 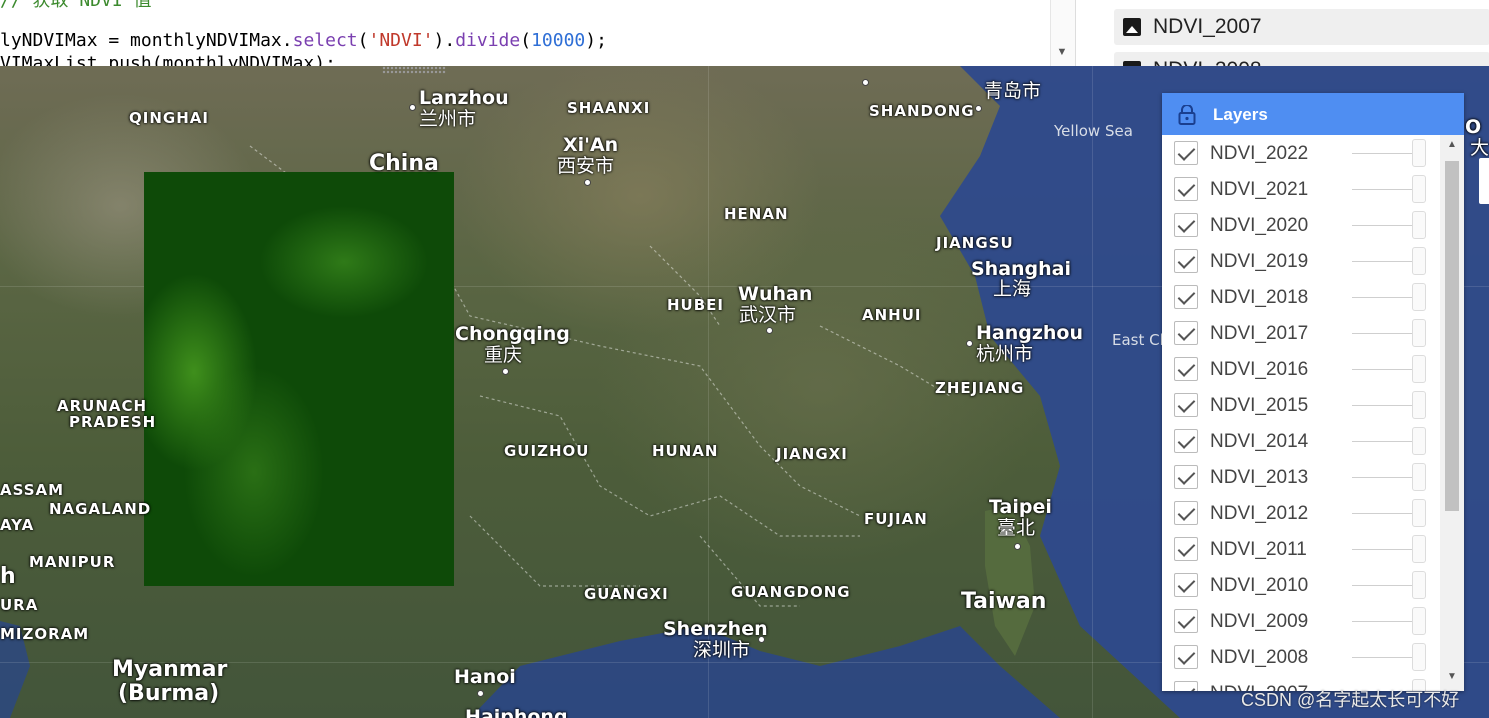 What do you see at coordinates (1301, 59) in the screenshot?
I see `asset-item: NDVI_2008` at bounding box center [1301, 59].